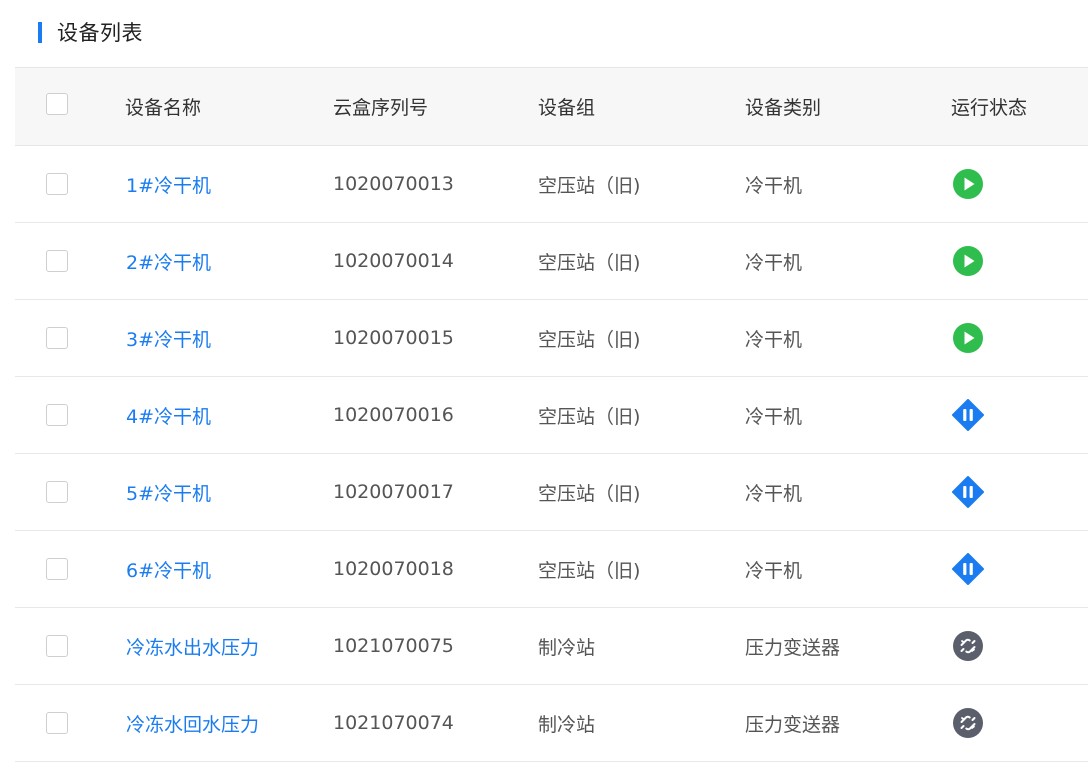 The height and width of the screenshot is (775, 1088). What do you see at coordinates (393, 723) in the screenshot?
I see `serial-number: 1021070074` at bounding box center [393, 723].